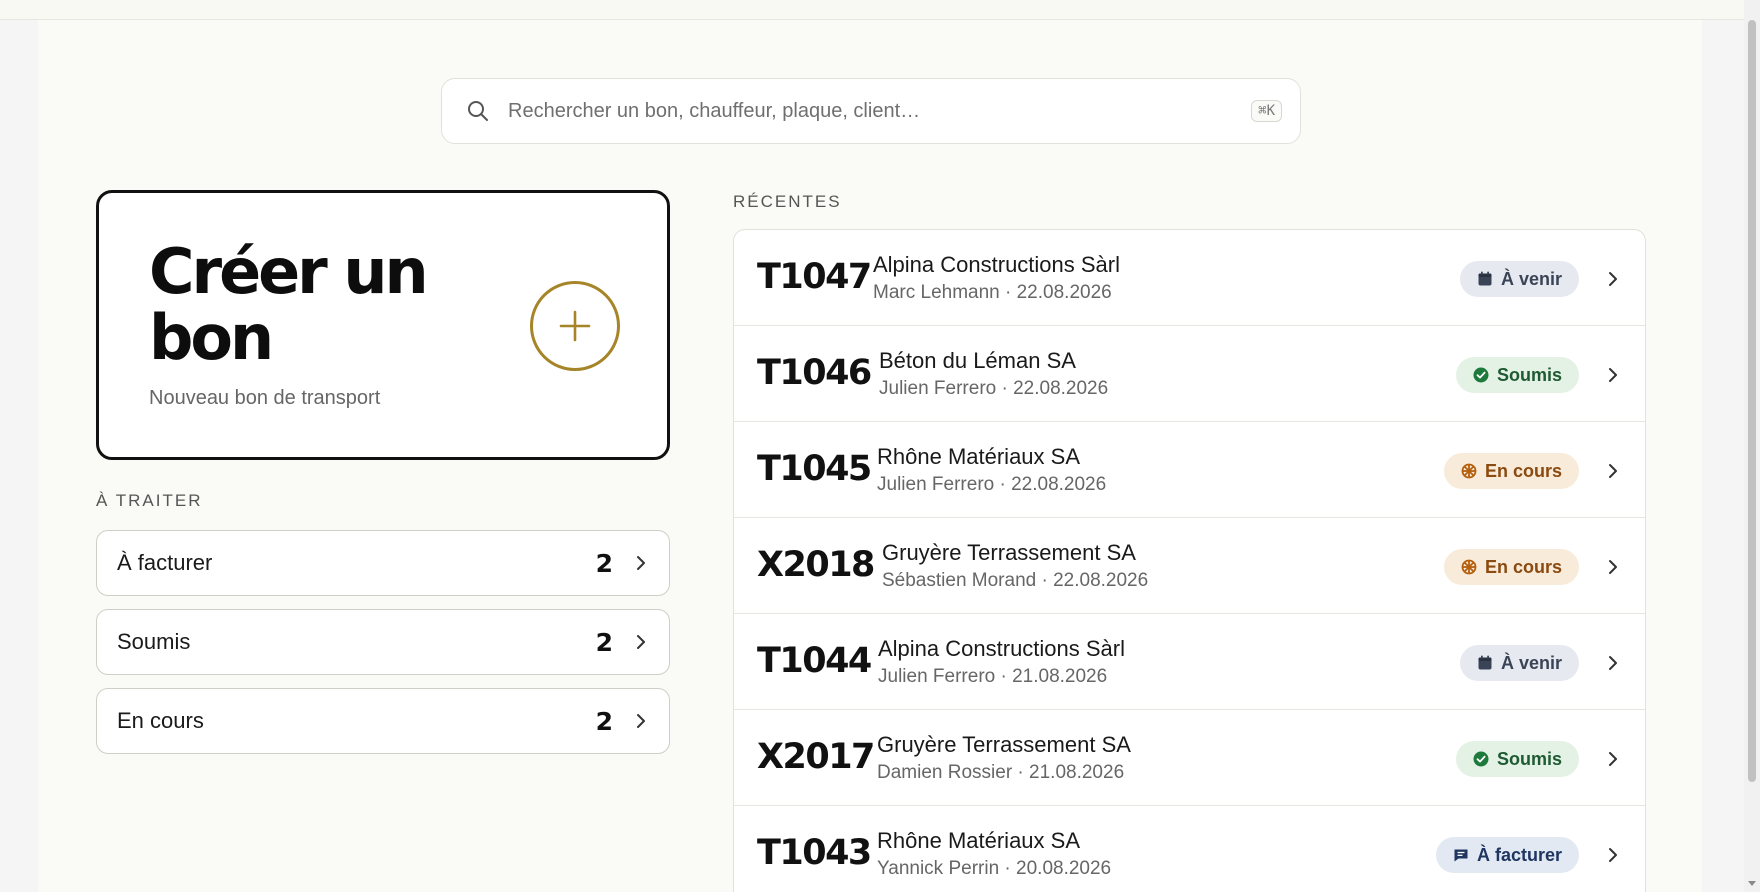 Image resolution: width=1760 pixels, height=892 pixels. What do you see at coordinates (977, 360) in the screenshot?
I see `client-name: Béton du Léman SA` at bounding box center [977, 360].